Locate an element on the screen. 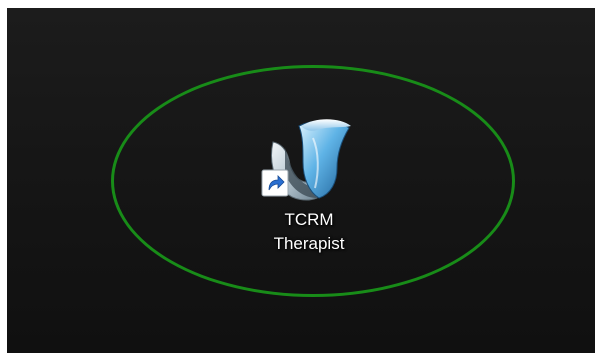 The height and width of the screenshot is (361, 601). shortcut-label: TCRM Therapist is located at coordinates (309, 232).